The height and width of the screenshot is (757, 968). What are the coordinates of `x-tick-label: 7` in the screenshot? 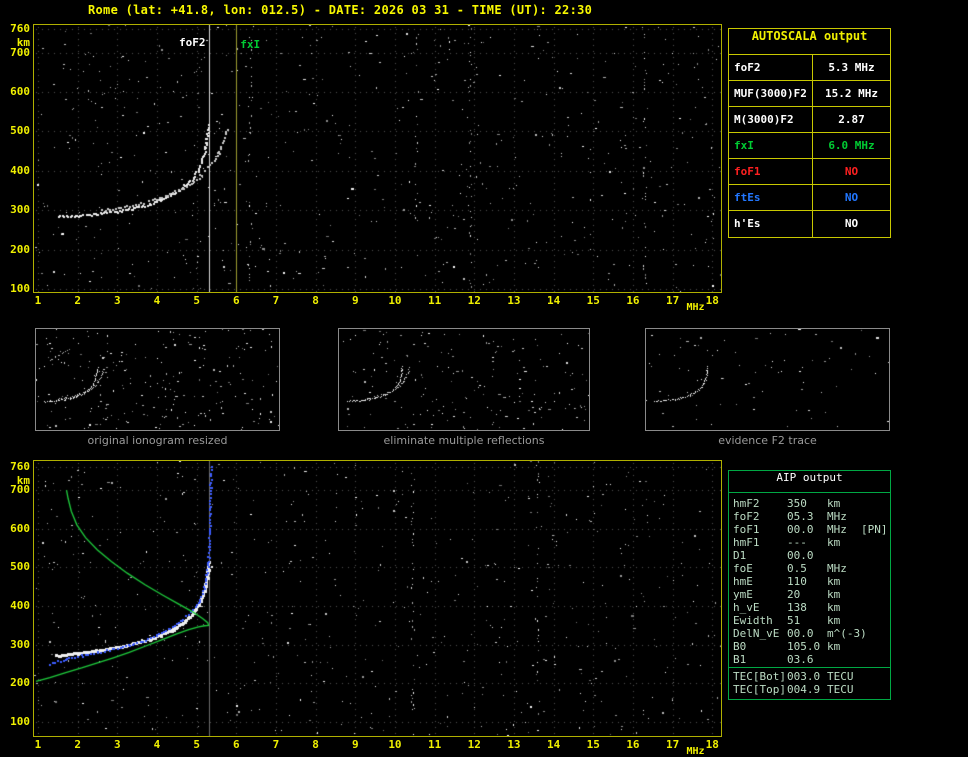 It's located at (276, 744).